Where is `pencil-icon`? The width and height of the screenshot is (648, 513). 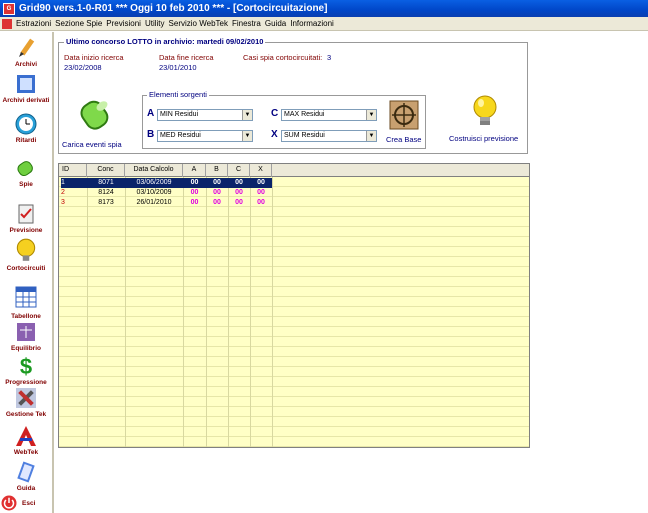
pencil-icon is located at coordinates (27, 47).